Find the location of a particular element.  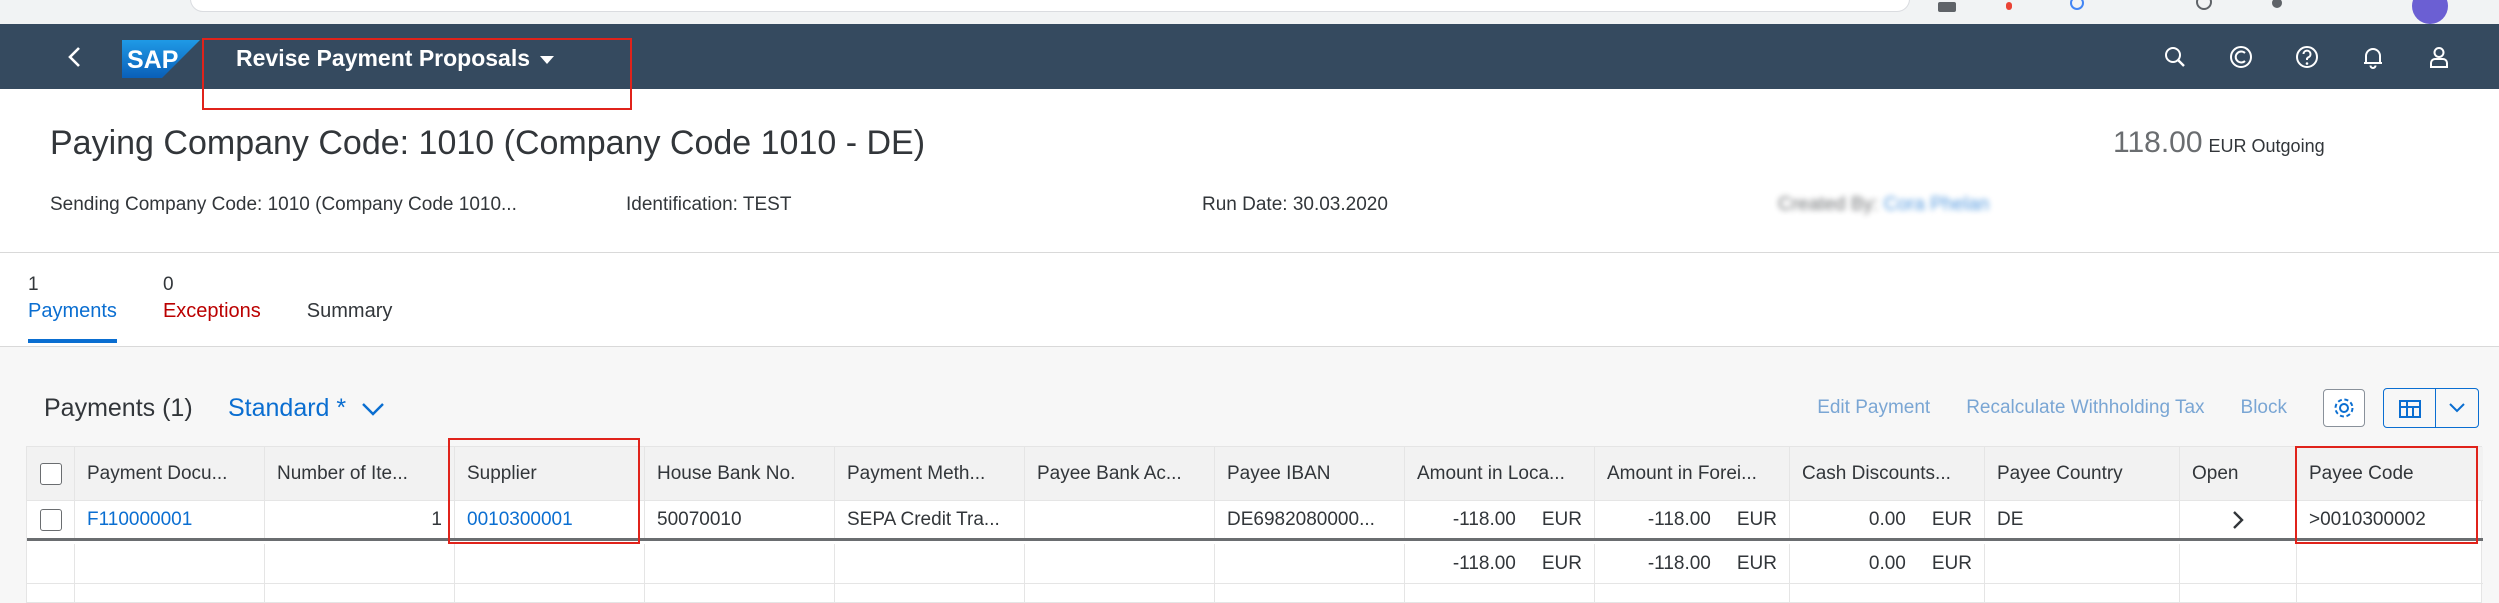

export-split-button is located at coordinates (2431, 408).